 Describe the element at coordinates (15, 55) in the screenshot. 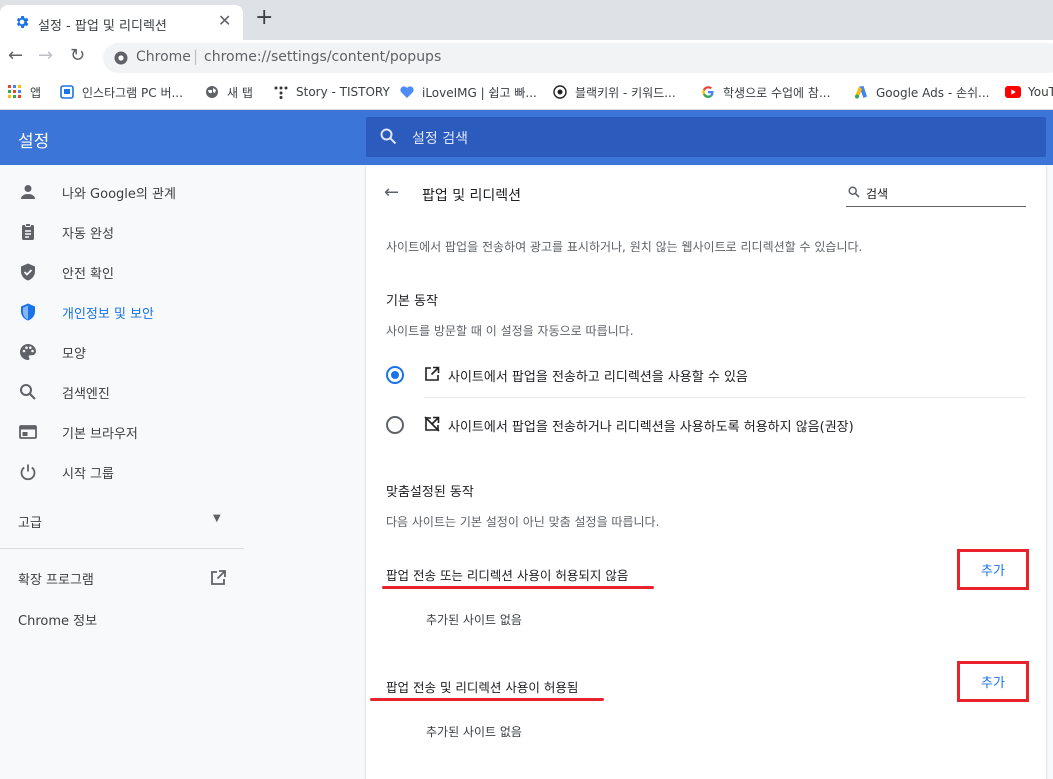

I see `back-icon: ←` at that location.